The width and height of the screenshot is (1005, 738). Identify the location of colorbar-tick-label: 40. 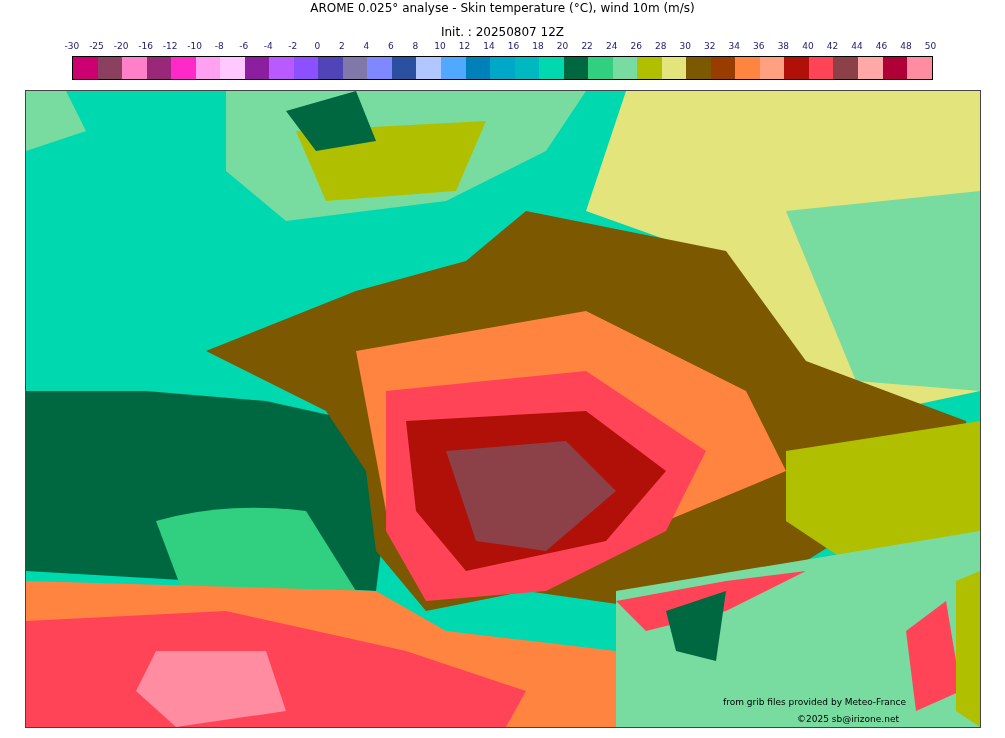
(808, 46).